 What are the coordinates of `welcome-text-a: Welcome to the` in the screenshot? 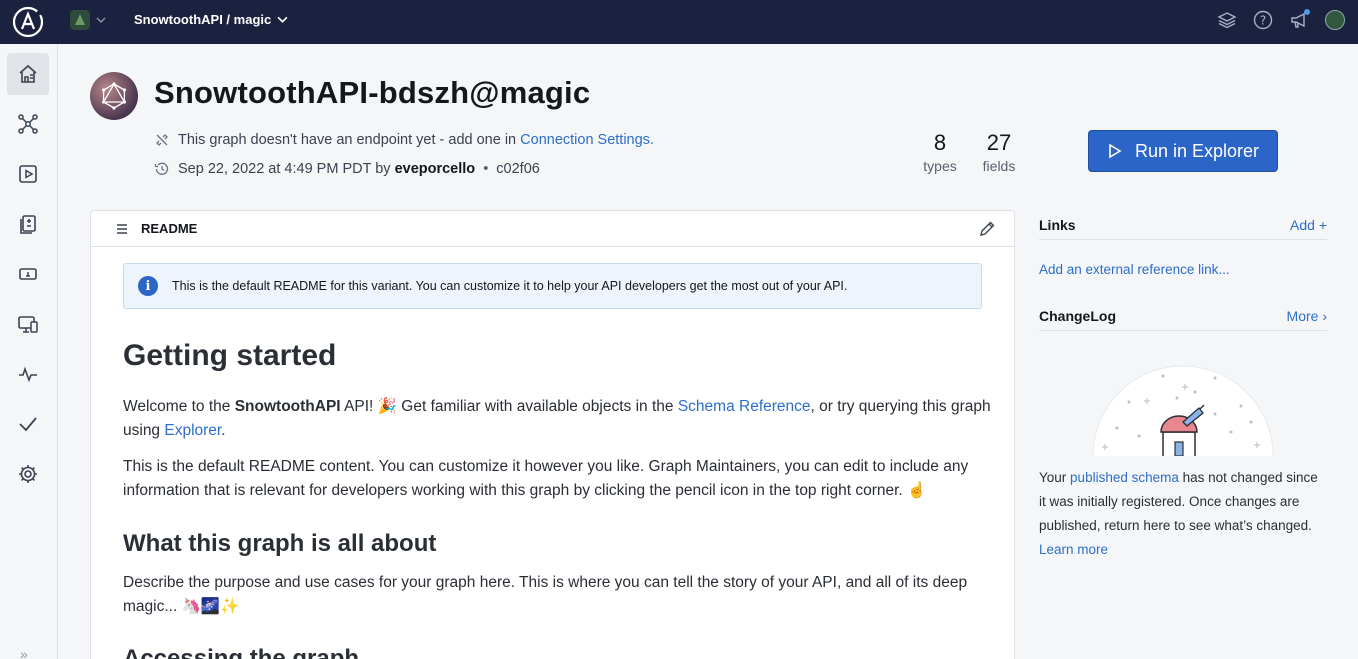 It's located at (177, 406).